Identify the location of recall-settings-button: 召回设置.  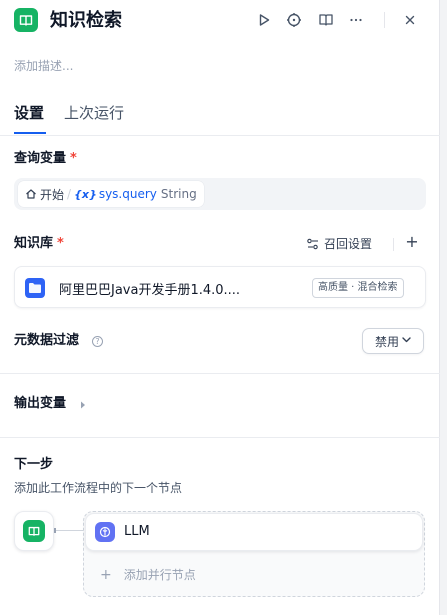
(339, 243).